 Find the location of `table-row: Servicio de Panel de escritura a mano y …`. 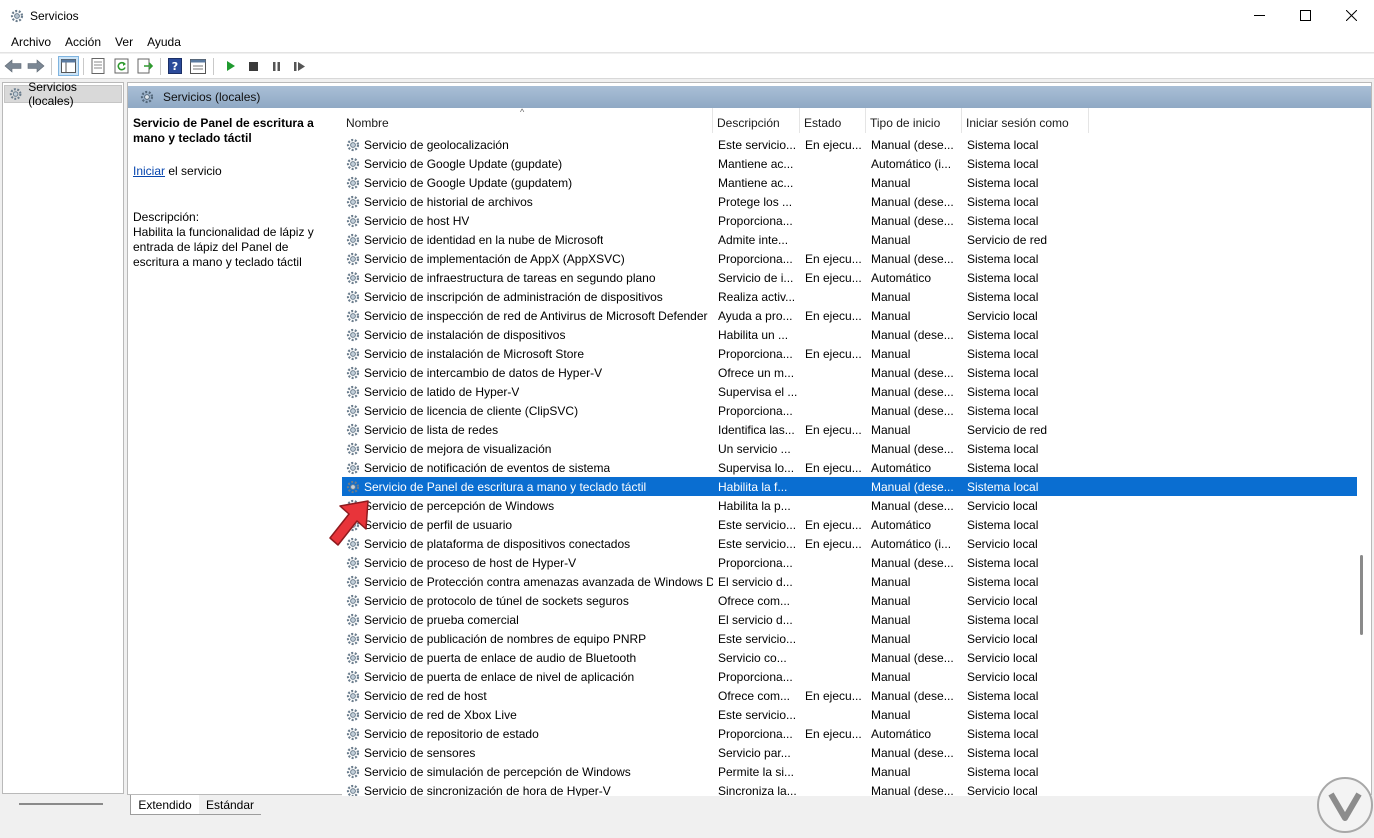

table-row: Servicio de Panel de escritura a mano y … is located at coordinates (849, 486).